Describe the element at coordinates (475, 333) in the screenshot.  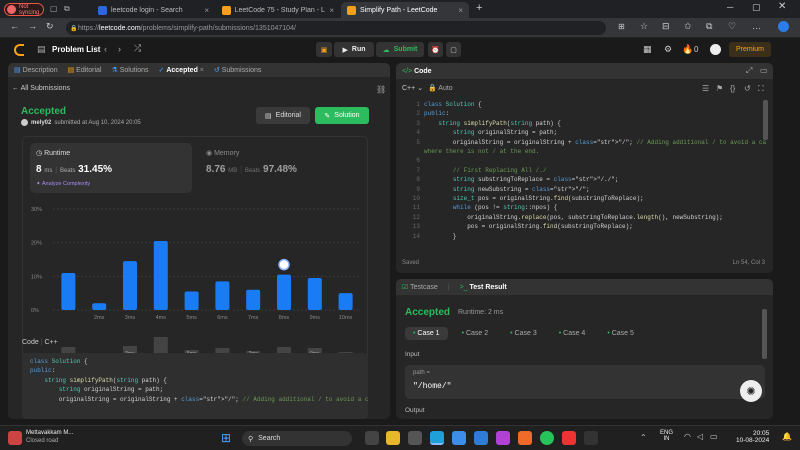
I see `case-tab-2: • Case 2` at that location.